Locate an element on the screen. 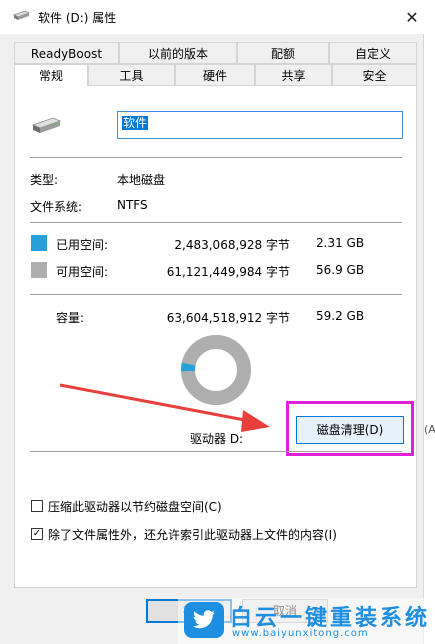 The height and width of the screenshot is (644, 435). drive-name-value: 软件 is located at coordinates (135, 123).